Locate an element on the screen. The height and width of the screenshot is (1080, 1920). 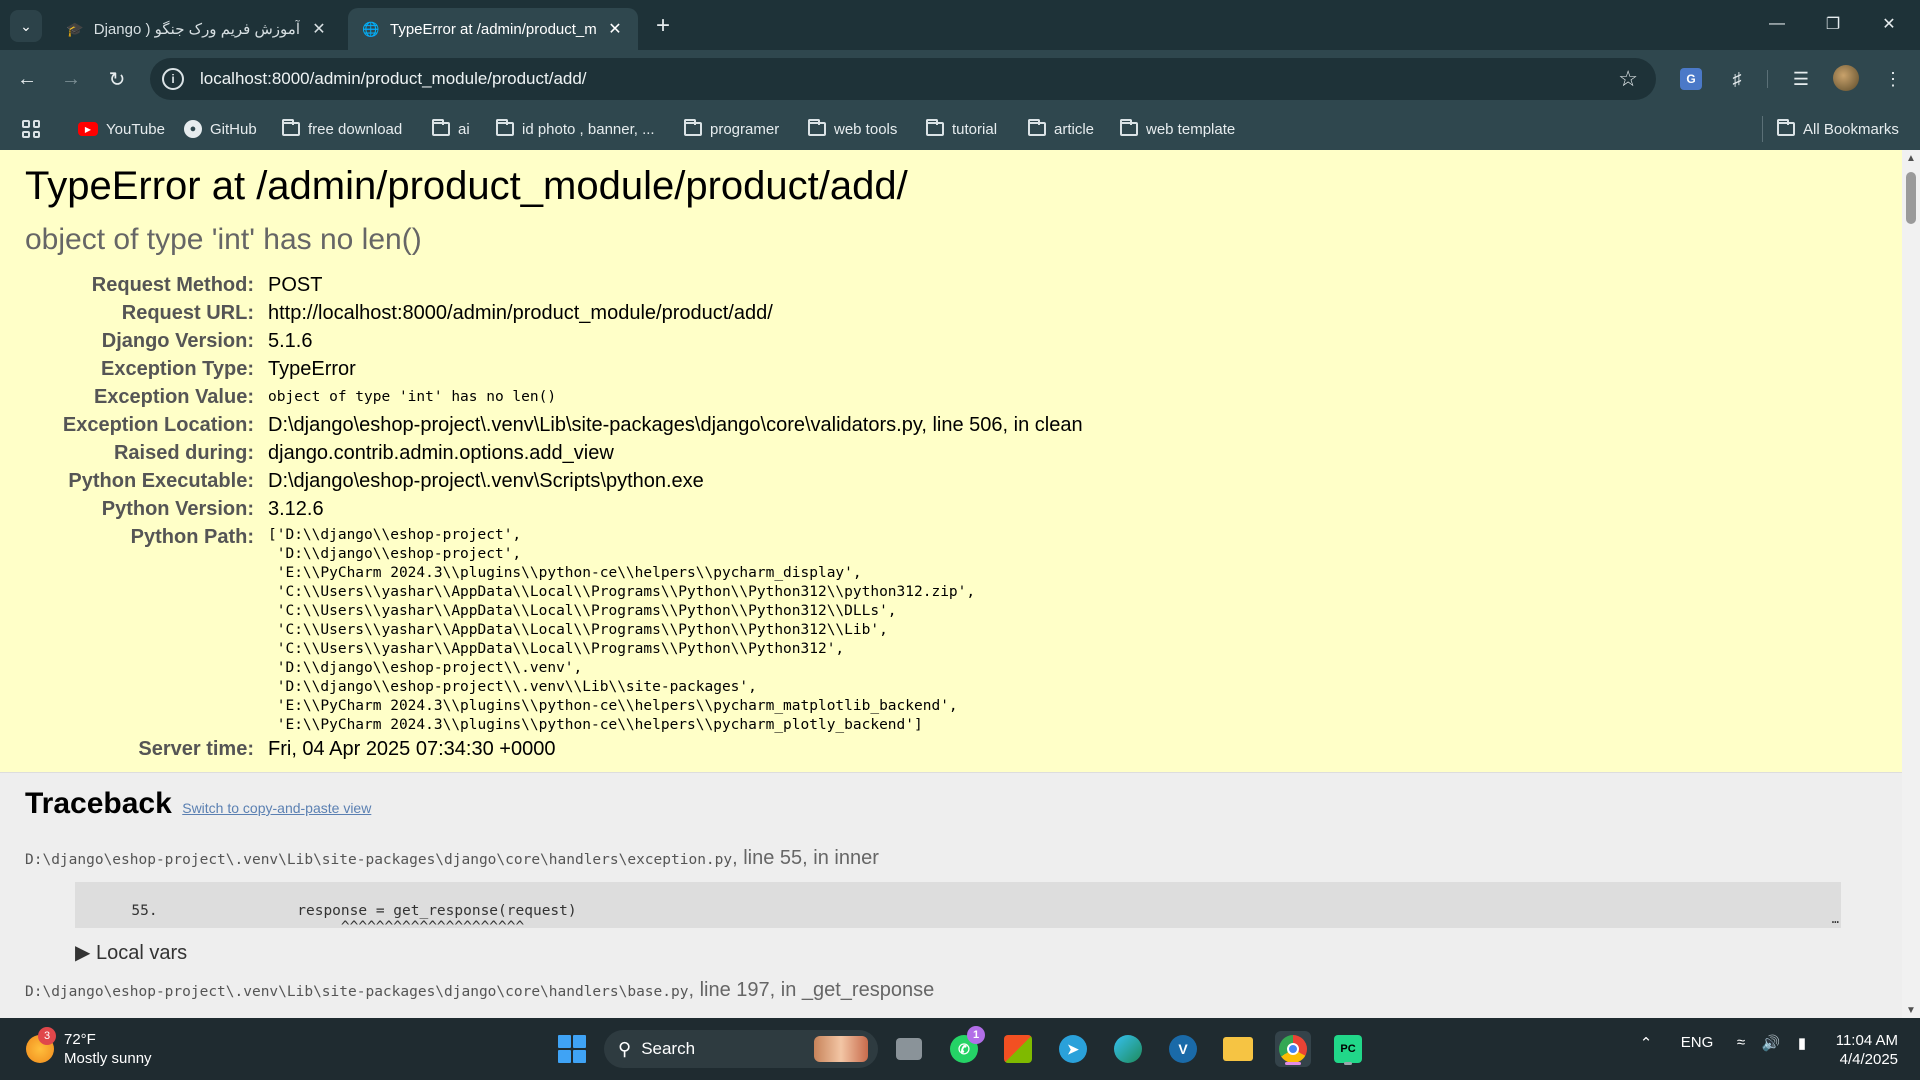
local-vars-toggle: ▶ Local vars is located at coordinates (976, 952).